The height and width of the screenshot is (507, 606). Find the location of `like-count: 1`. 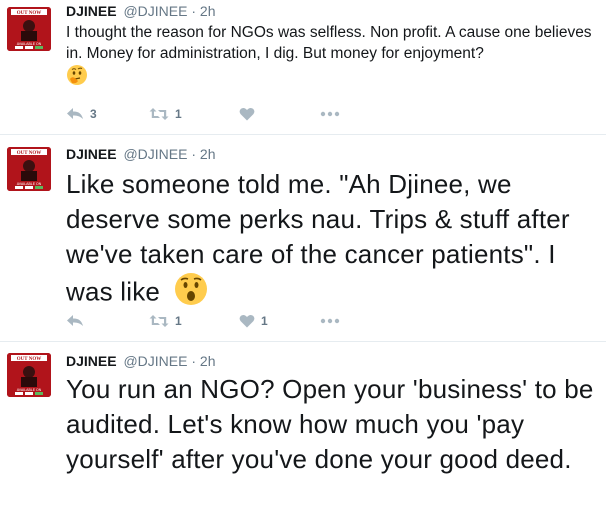

like-count: 1 is located at coordinates (264, 321).